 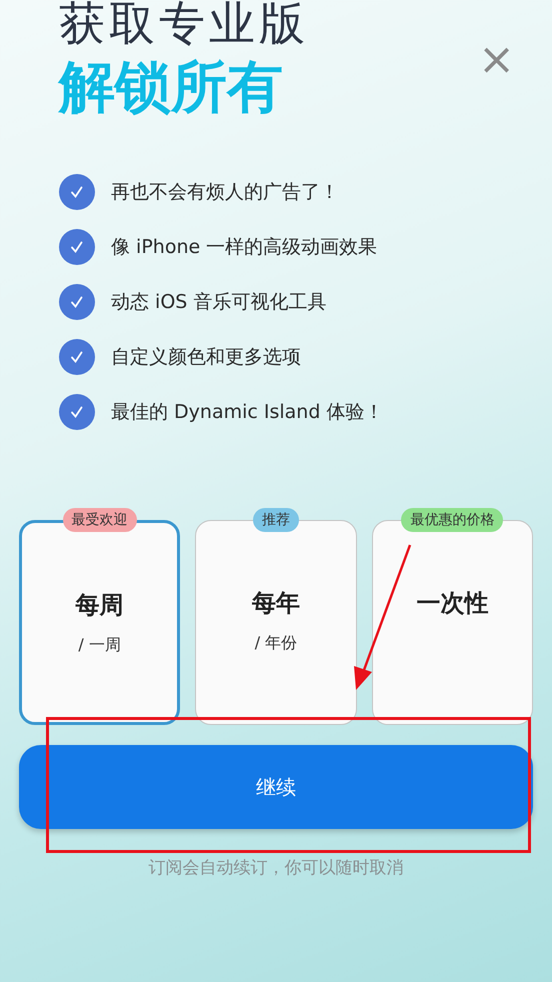 I want to click on plan-name: 每周, so click(x=100, y=605).